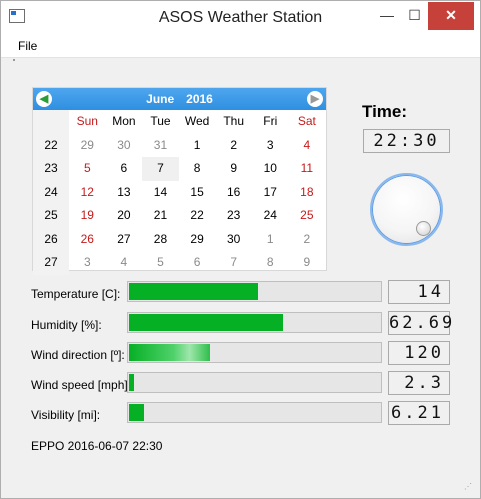  What do you see at coordinates (179, 122) in the screenshot?
I see `calendar-weekday-header: Sun Mon Tue Wed Thu Fri Sat` at bounding box center [179, 122].